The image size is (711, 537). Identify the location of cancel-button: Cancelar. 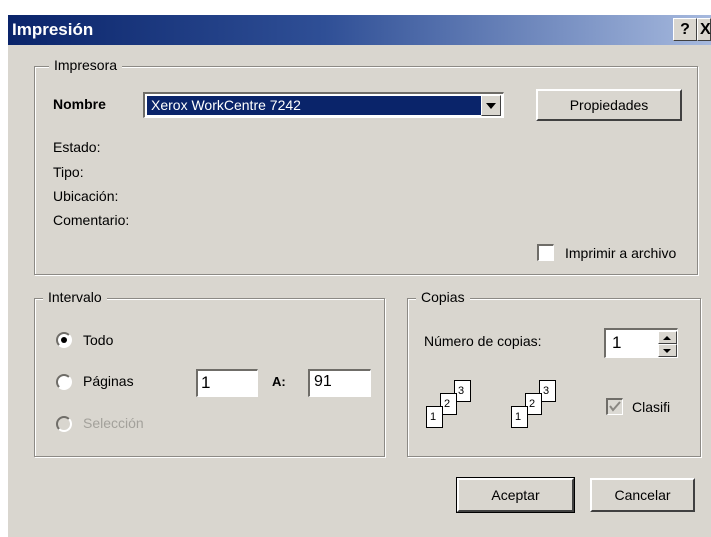
(642, 495).